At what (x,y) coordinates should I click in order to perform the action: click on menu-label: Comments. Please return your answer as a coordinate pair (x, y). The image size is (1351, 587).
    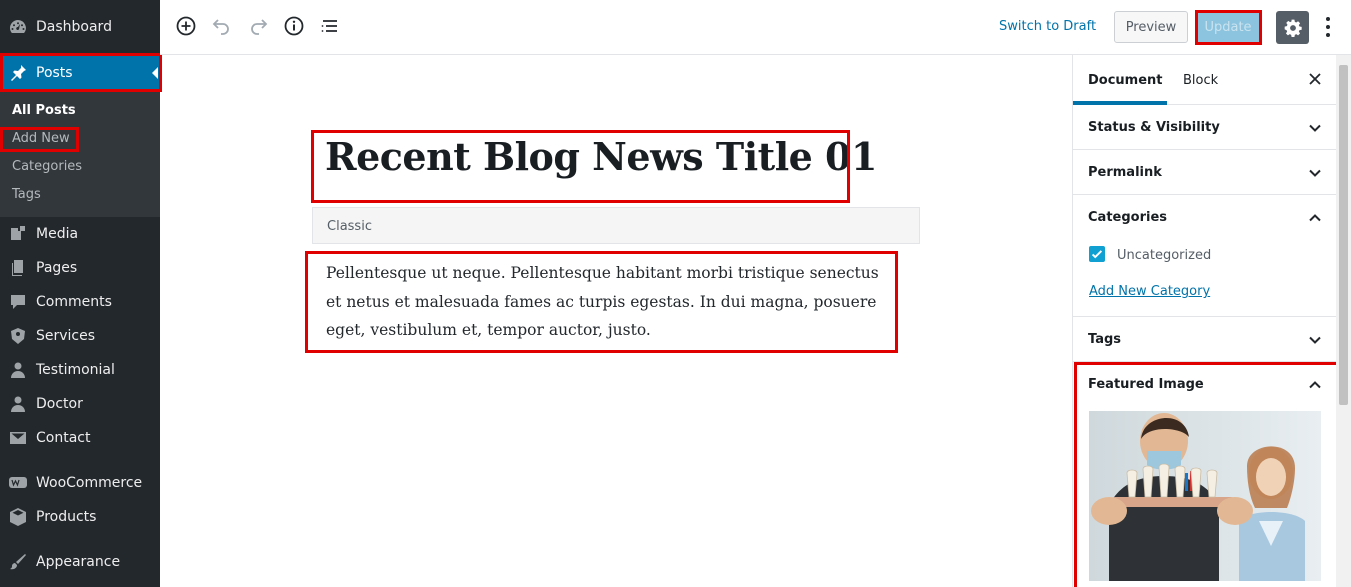
    Looking at the image, I should click on (74, 302).